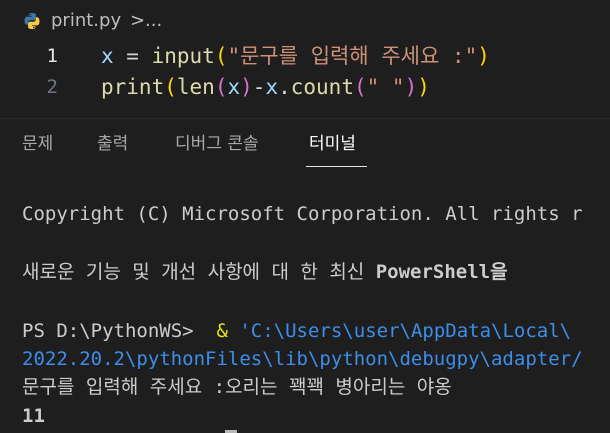 Image resolution: width=610 pixels, height=433 pixels. I want to click on code-token: input, so click(183, 56).